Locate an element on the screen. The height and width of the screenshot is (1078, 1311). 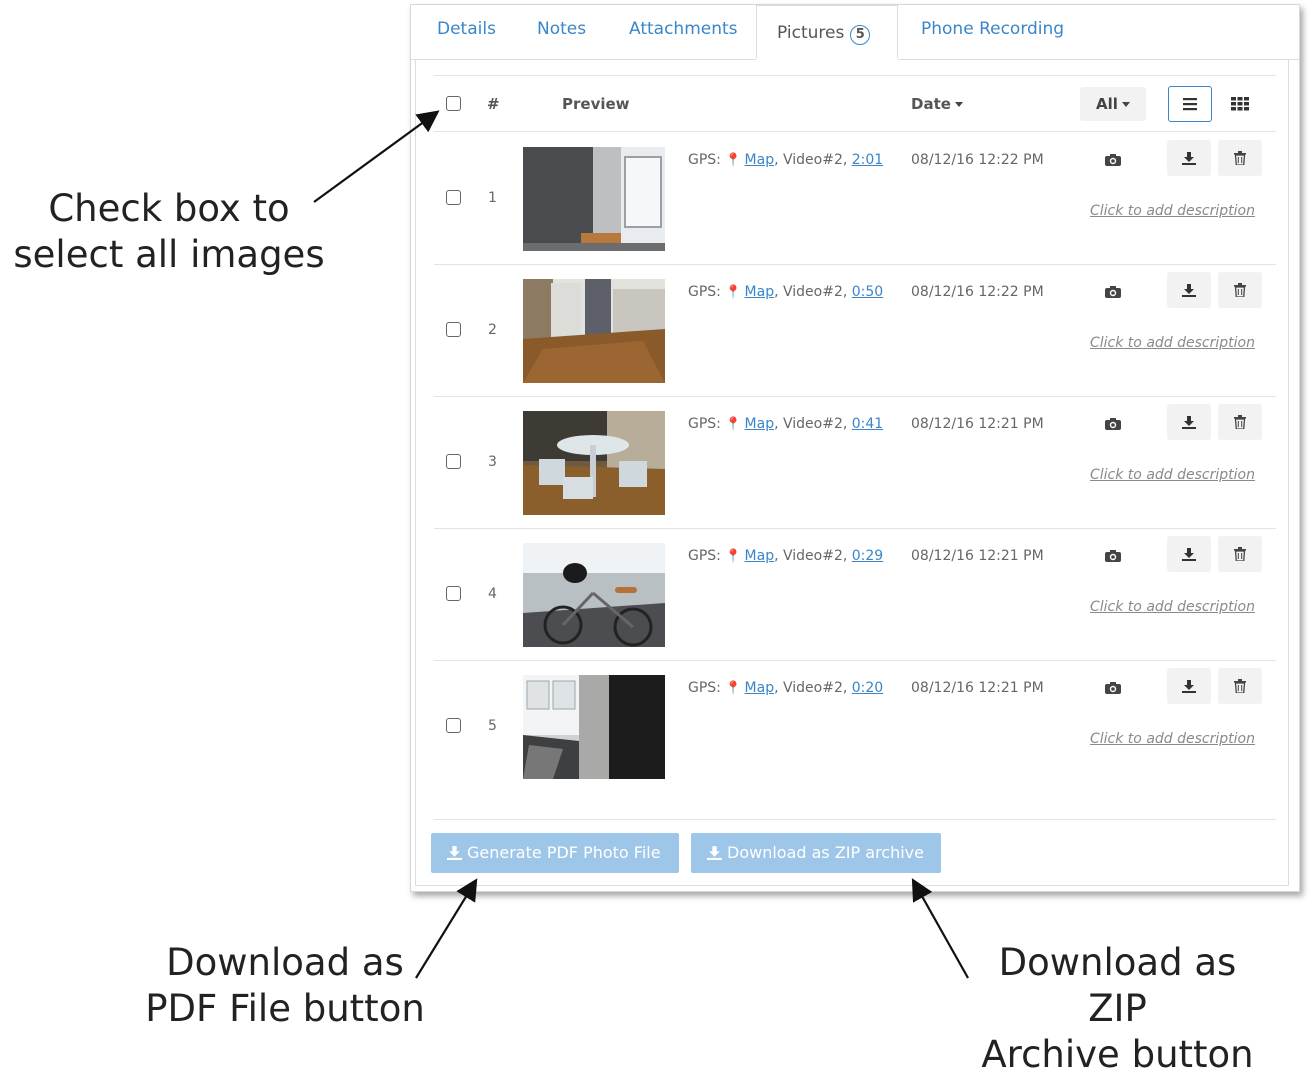
arrow-pdf is located at coordinates (446, 928).